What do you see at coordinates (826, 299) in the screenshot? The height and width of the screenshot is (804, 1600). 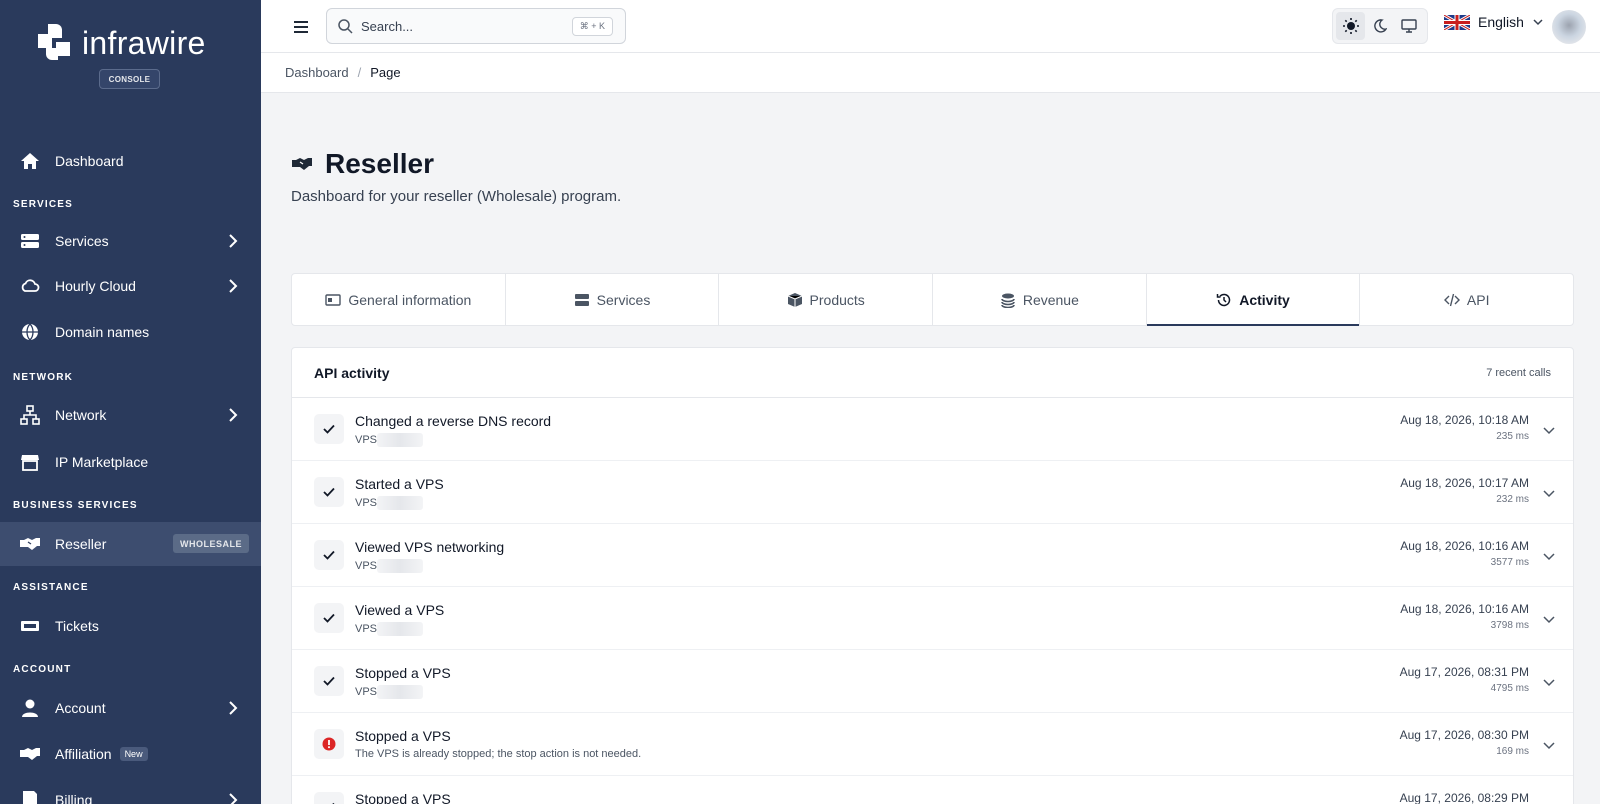 I see `tab-products: Products` at bounding box center [826, 299].